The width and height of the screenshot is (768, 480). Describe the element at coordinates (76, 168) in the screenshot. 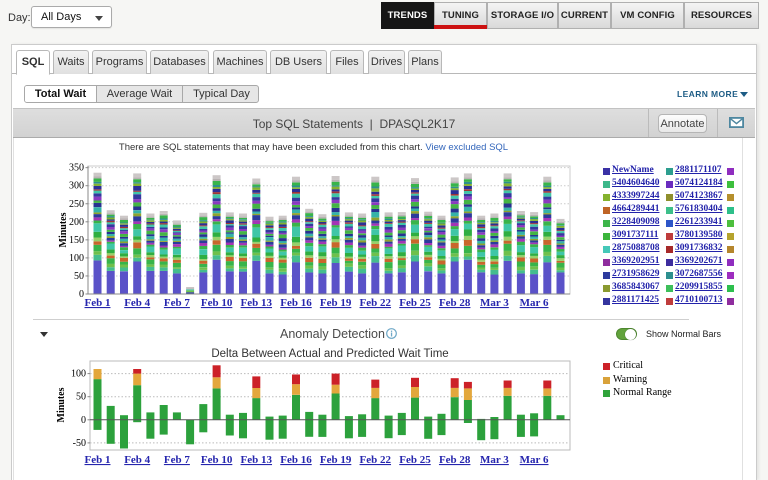

I see `svg-text: 350` at that location.